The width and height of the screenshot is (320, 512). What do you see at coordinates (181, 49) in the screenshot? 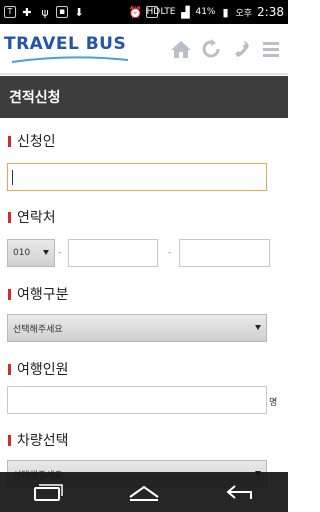
I see `home-icon` at bounding box center [181, 49].